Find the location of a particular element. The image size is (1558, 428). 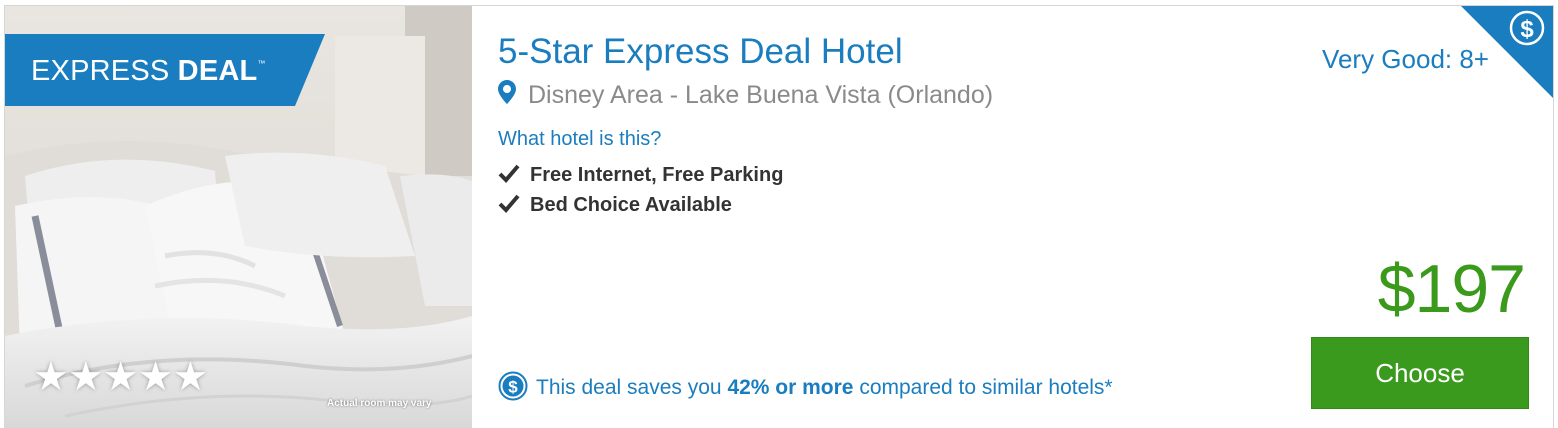

dollar-coin-icon: $ is located at coordinates (513, 386).